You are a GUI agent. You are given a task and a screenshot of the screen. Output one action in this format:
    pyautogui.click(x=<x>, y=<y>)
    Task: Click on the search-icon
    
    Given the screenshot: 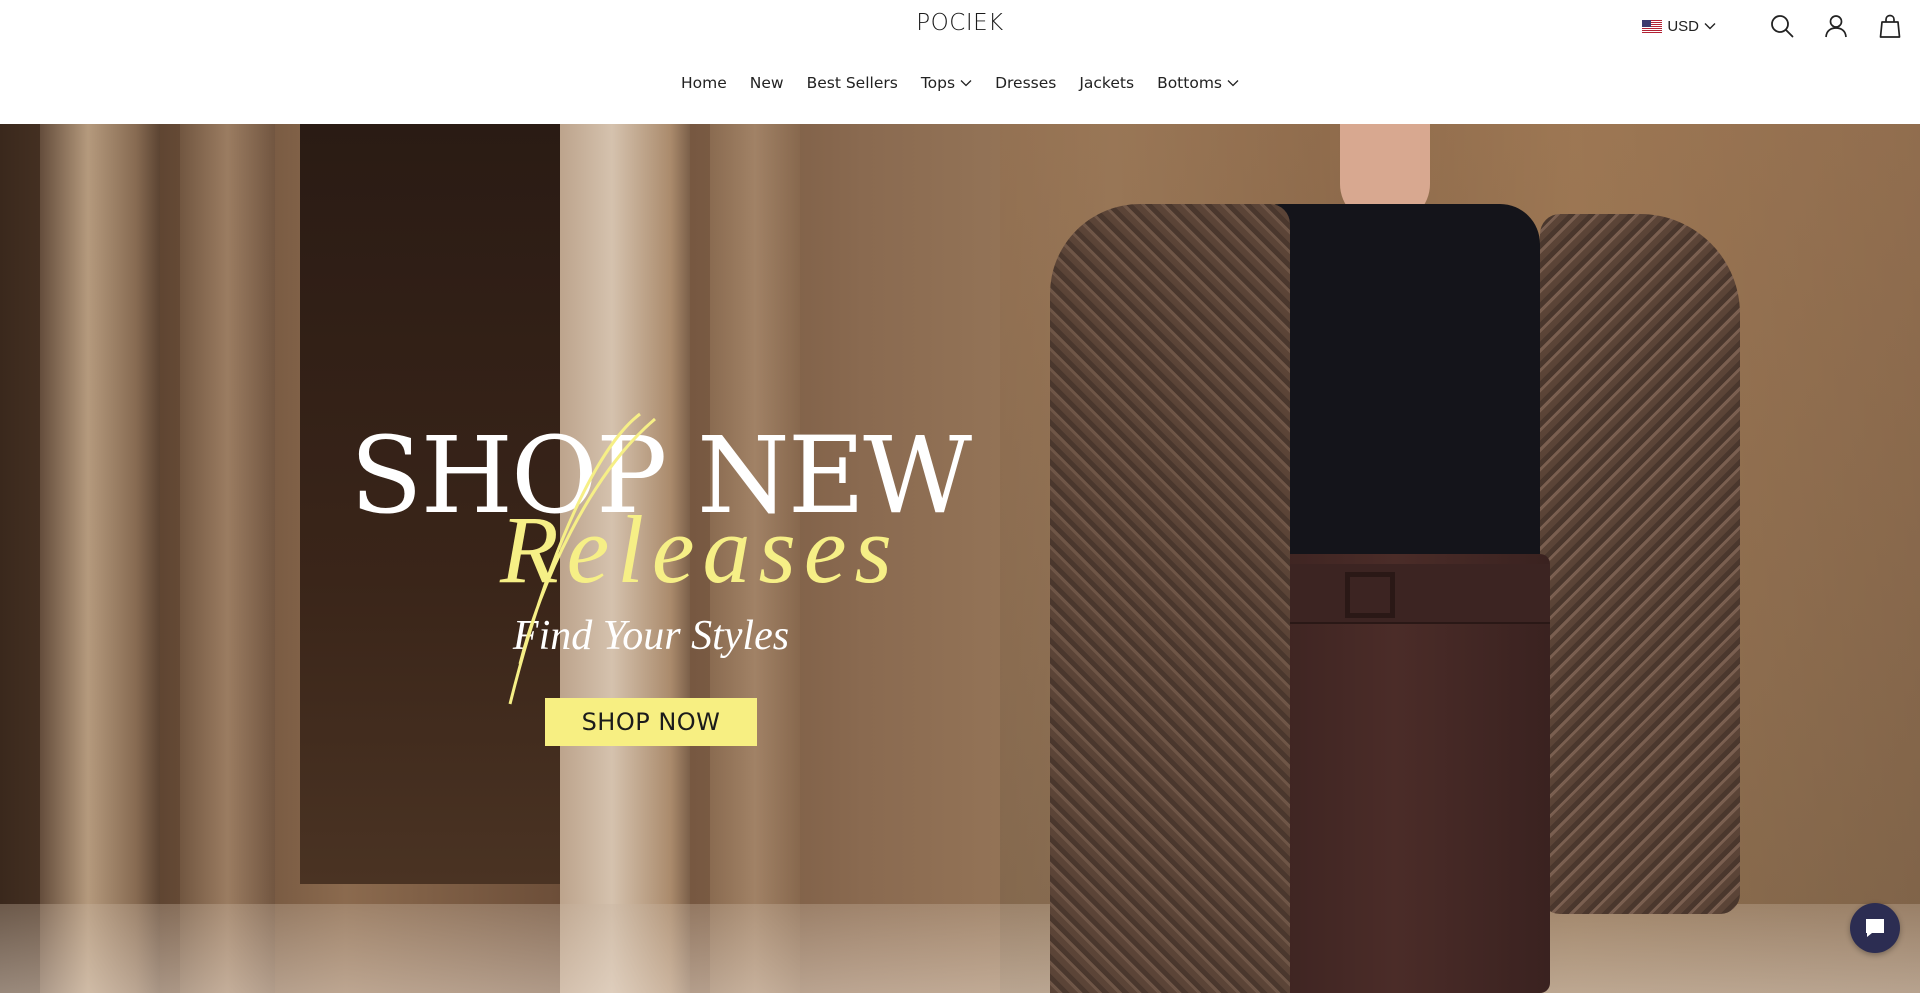 What is the action you would take?
    pyautogui.click(x=1782, y=26)
    